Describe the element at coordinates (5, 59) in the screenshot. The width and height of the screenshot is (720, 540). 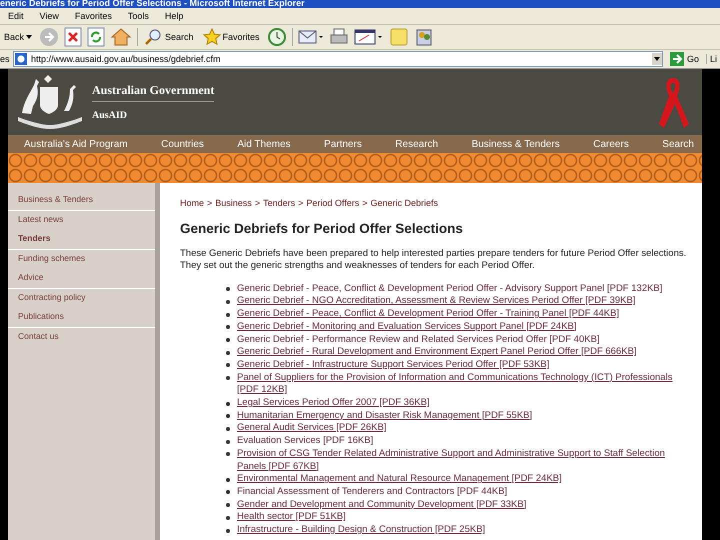
I see `address-label: es` at that location.